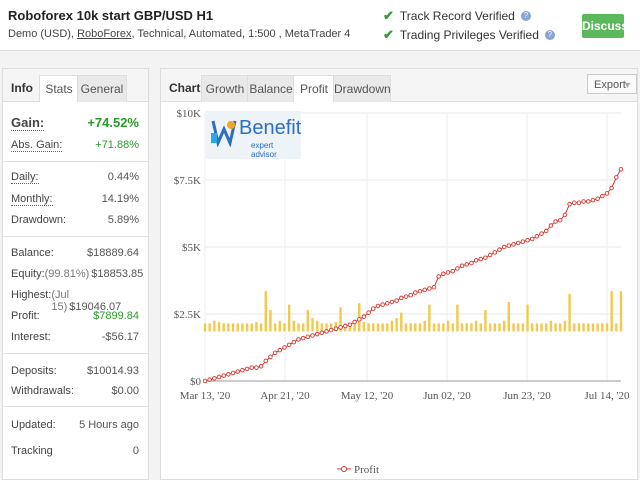  What do you see at coordinates (104, 34) in the screenshot?
I see `broker-link: RoboForex` at bounding box center [104, 34].